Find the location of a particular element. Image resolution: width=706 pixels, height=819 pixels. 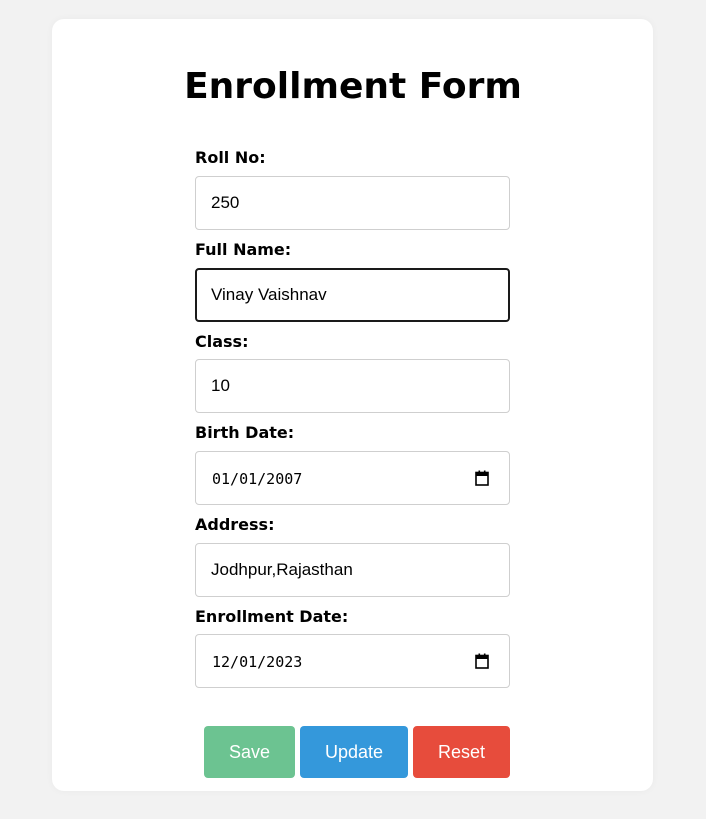

class-input is located at coordinates (352, 386).